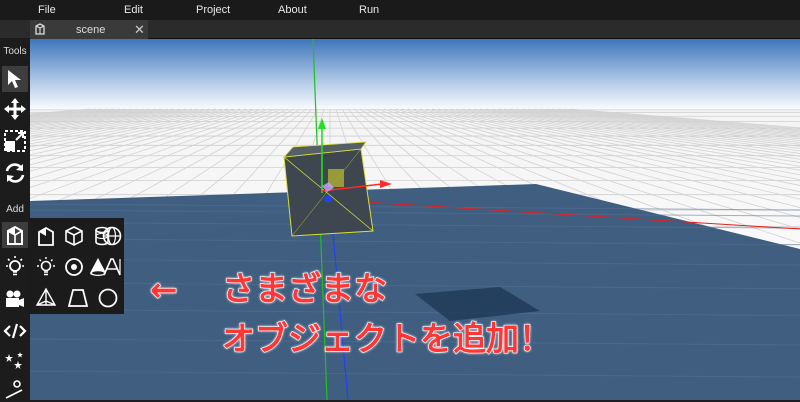  Describe the element at coordinates (213, 10) in the screenshot. I see `menu-project: Project` at that location.